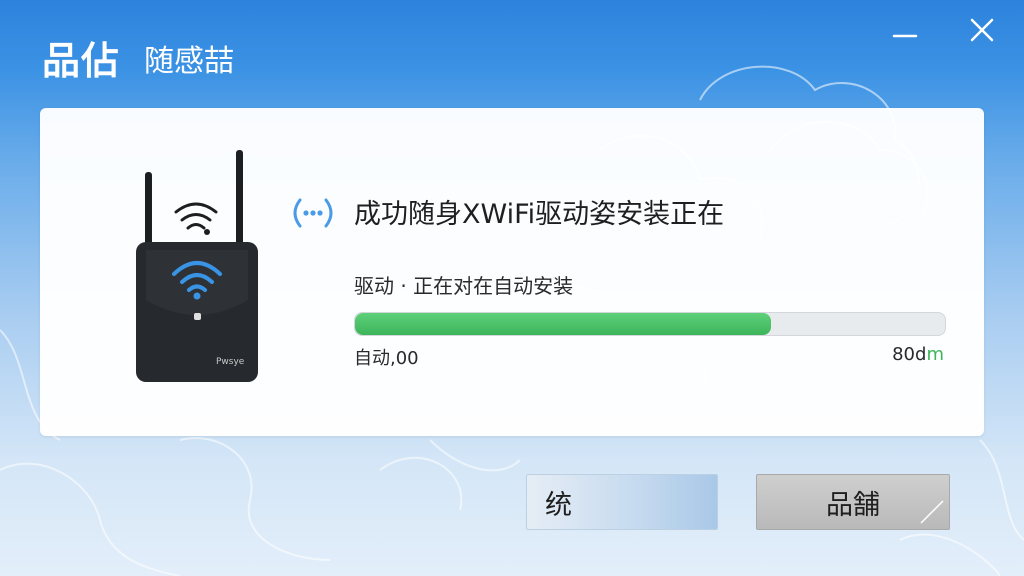 Image resolution: width=1024 pixels, height=576 pixels. Describe the element at coordinates (906, 31) in the screenshot. I see `minimize-button` at that location.